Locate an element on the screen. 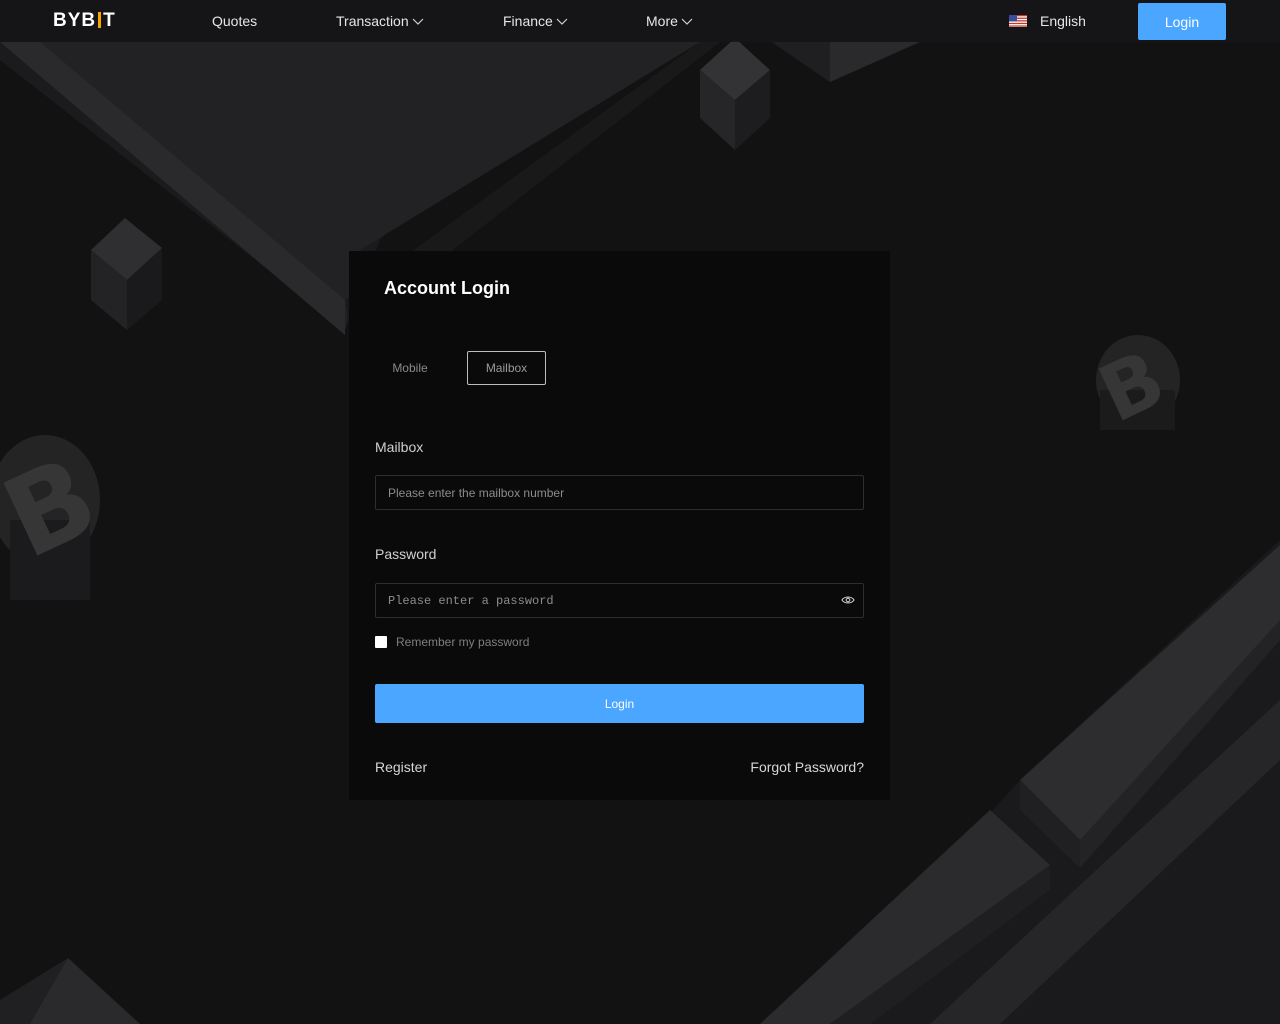 The image size is (1280, 1024). nav-item-quotes: Quotes is located at coordinates (234, 21).